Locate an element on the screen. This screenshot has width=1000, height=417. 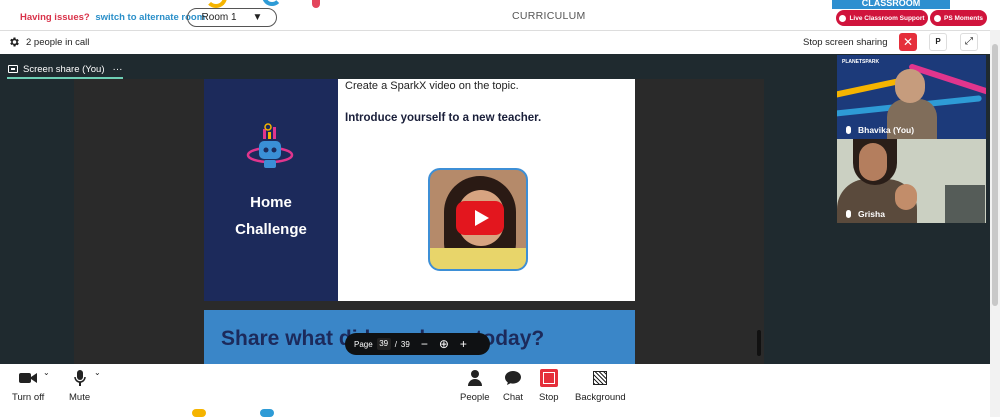
zoom-icon: ⊕ is located at coordinates (444, 344).